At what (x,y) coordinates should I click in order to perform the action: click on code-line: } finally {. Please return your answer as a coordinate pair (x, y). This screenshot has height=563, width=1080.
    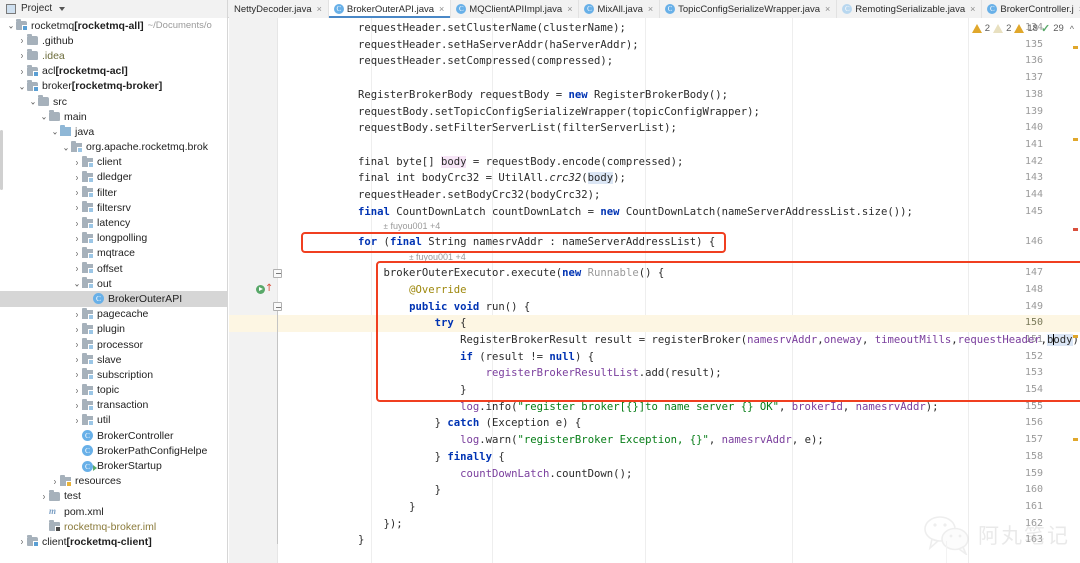
    Looking at the image, I should click on (470, 457).